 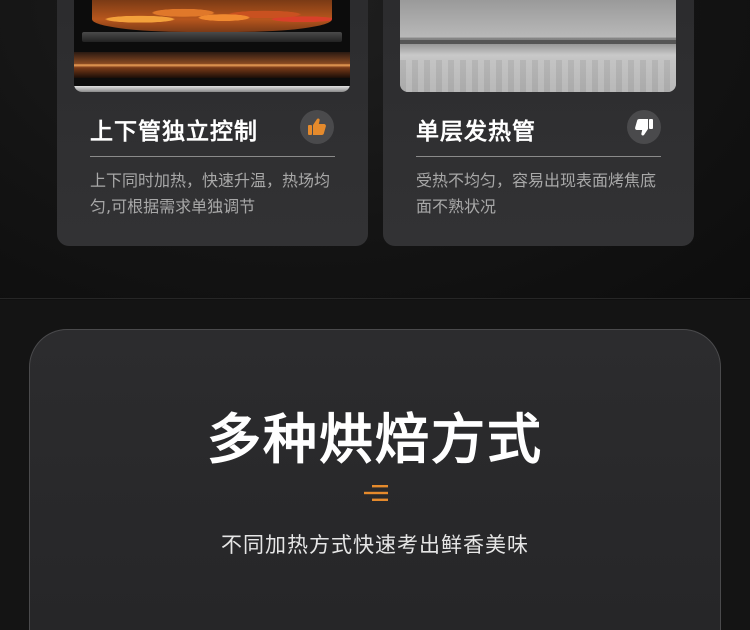 What do you see at coordinates (375, 298) in the screenshot?
I see `section-divider` at bounding box center [375, 298].